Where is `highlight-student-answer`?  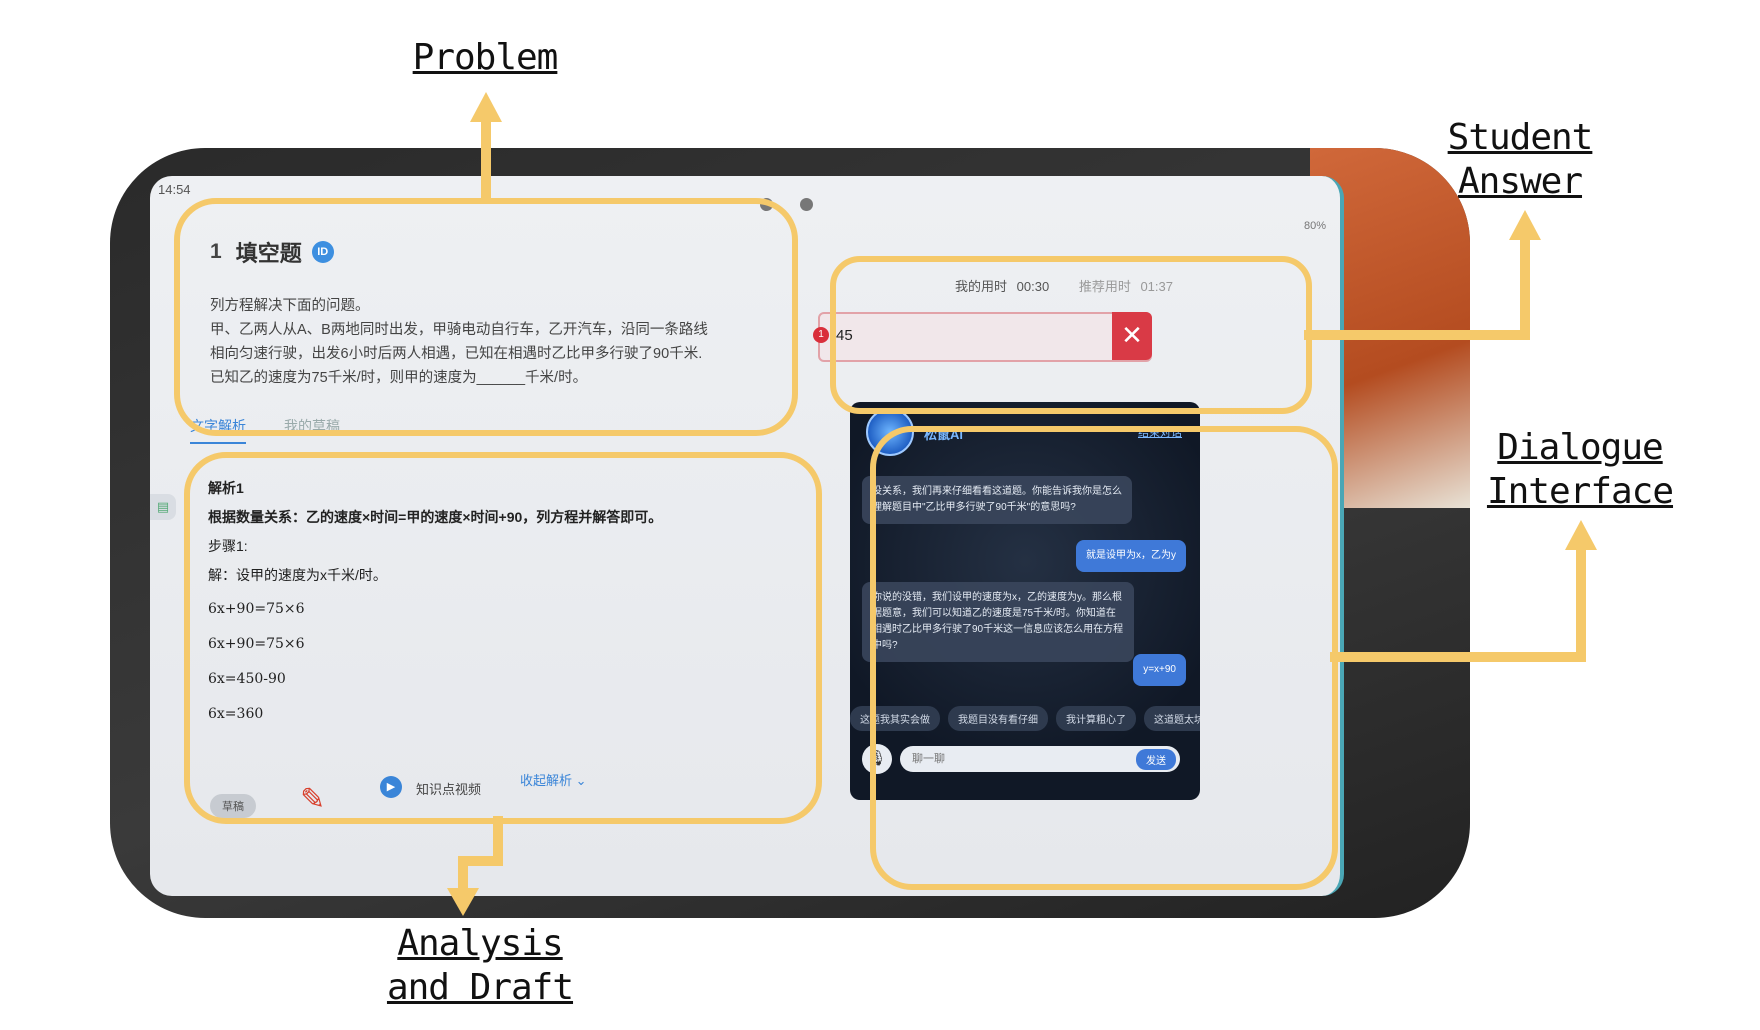 highlight-student-answer is located at coordinates (1071, 335).